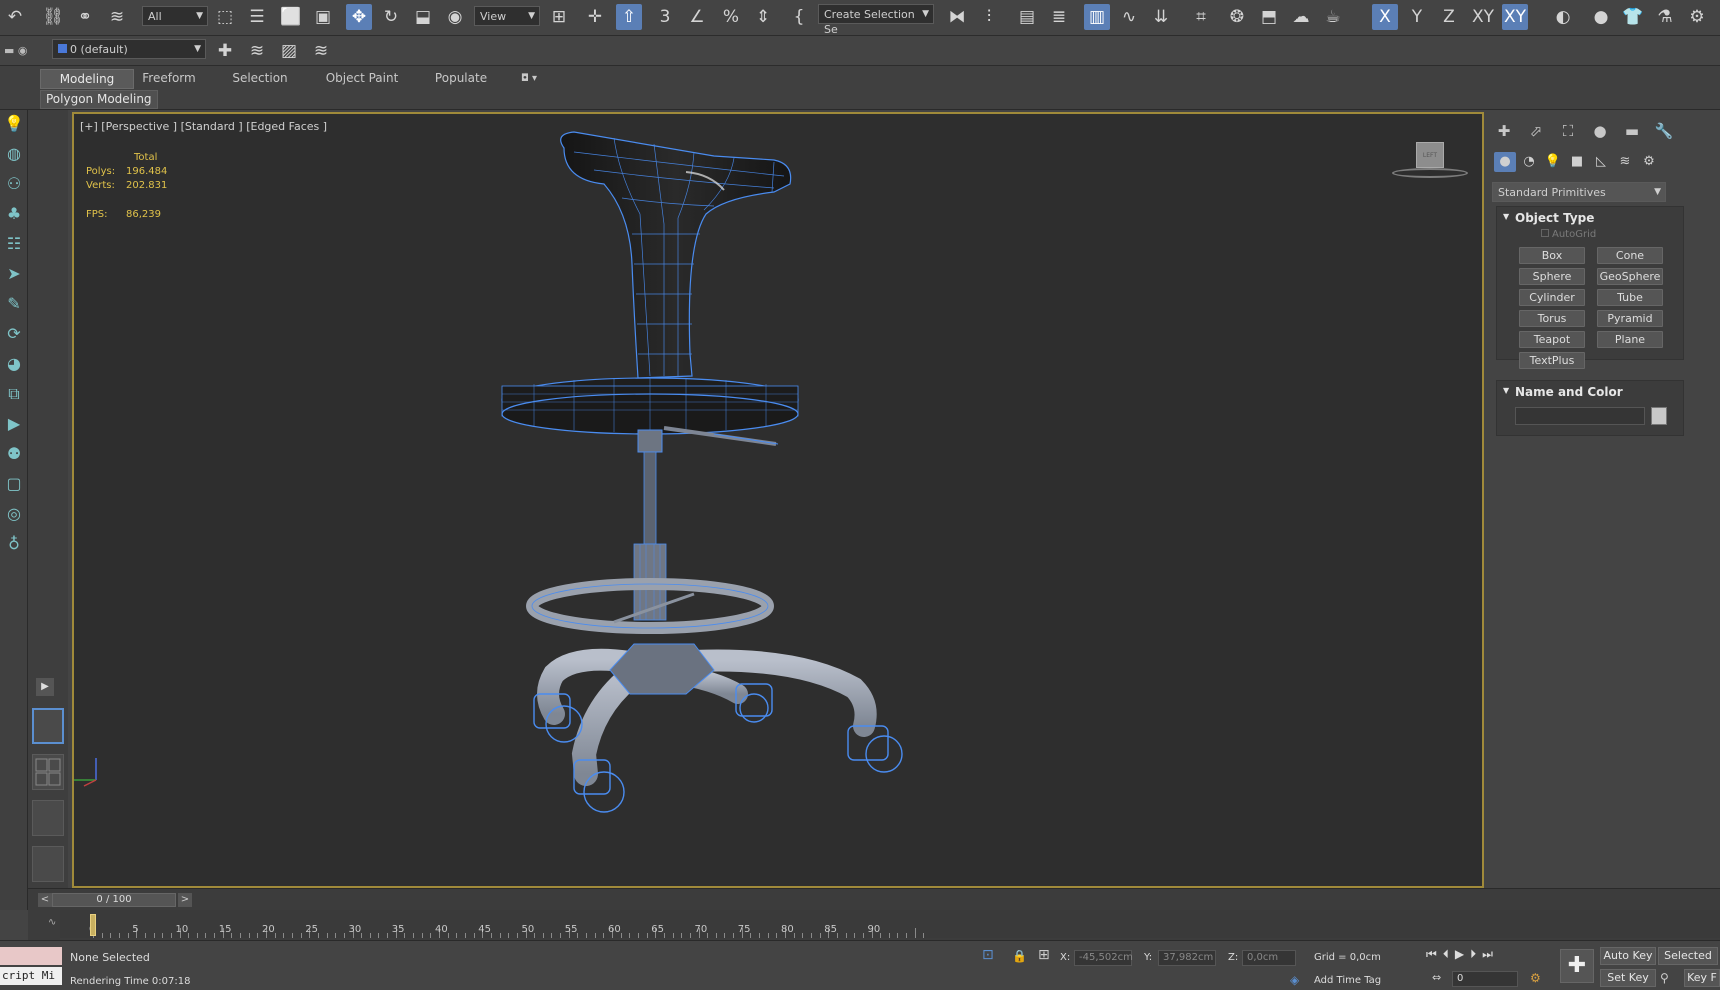 The width and height of the screenshot is (1720, 990). Describe the element at coordinates (1552, 339) in the screenshot. I see `teapot-button: Teapot` at that location.